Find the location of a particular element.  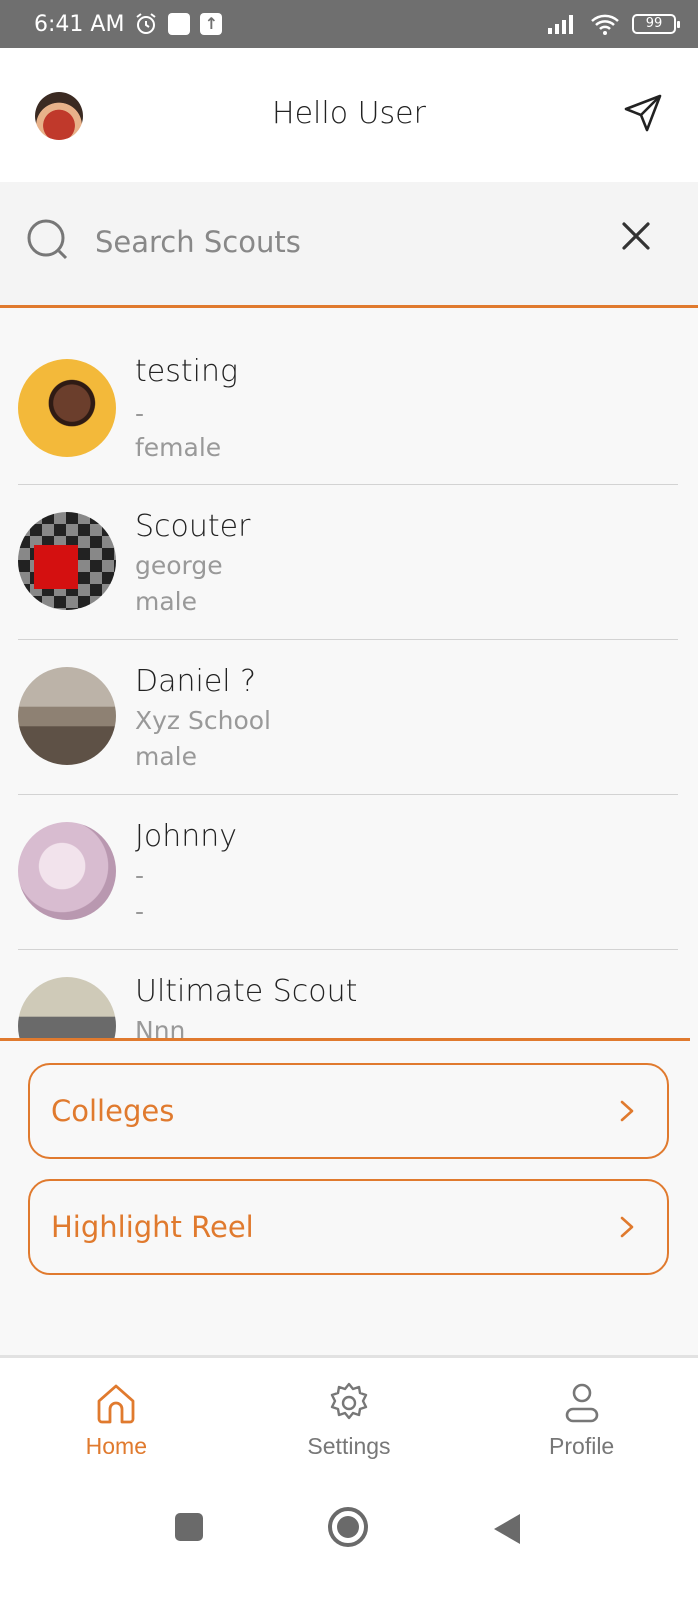

scout-name: Scouter is located at coordinates (193, 526).